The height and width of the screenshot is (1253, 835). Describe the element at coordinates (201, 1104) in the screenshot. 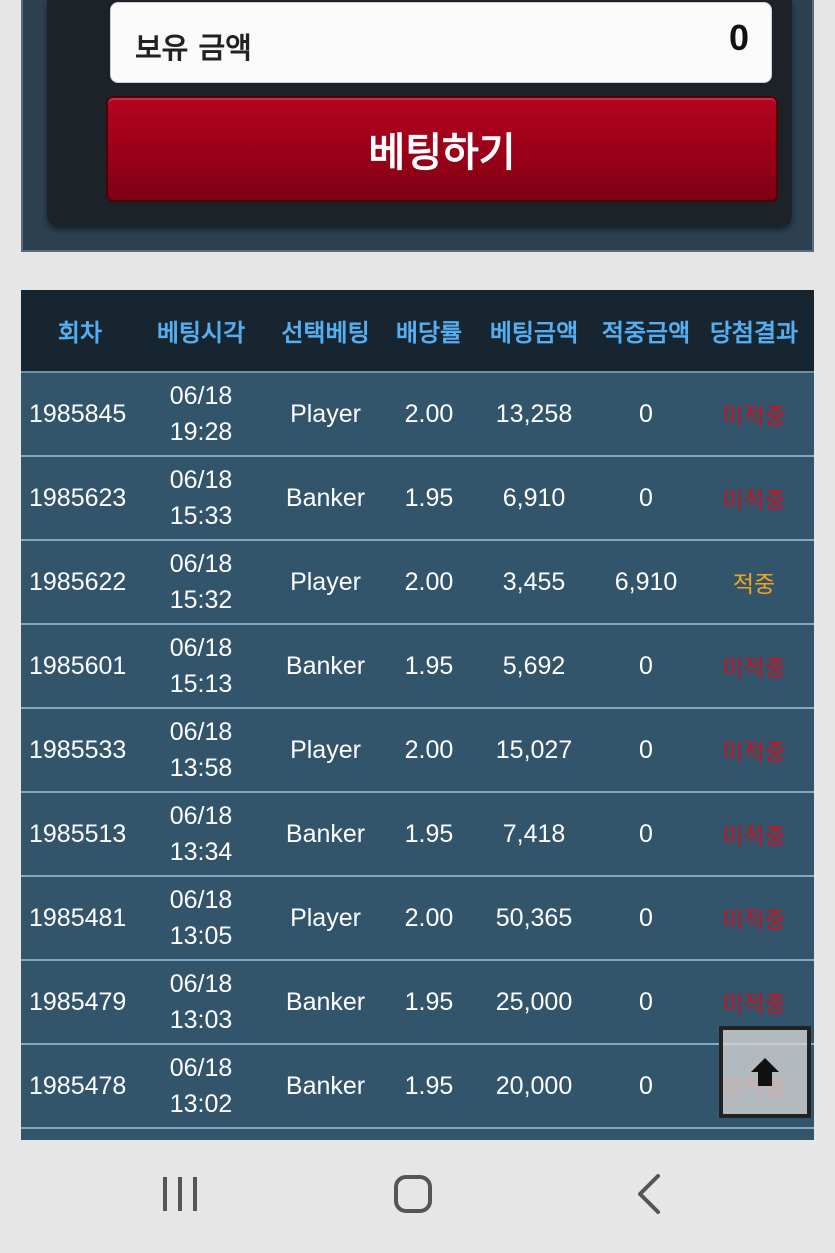

I see `bet-time: 13:02` at that location.